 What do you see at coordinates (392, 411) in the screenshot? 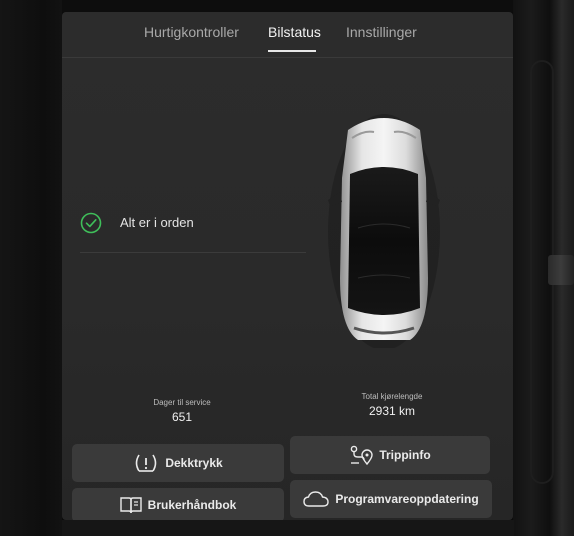
I see `mileage-value: 2931 km` at bounding box center [392, 411].